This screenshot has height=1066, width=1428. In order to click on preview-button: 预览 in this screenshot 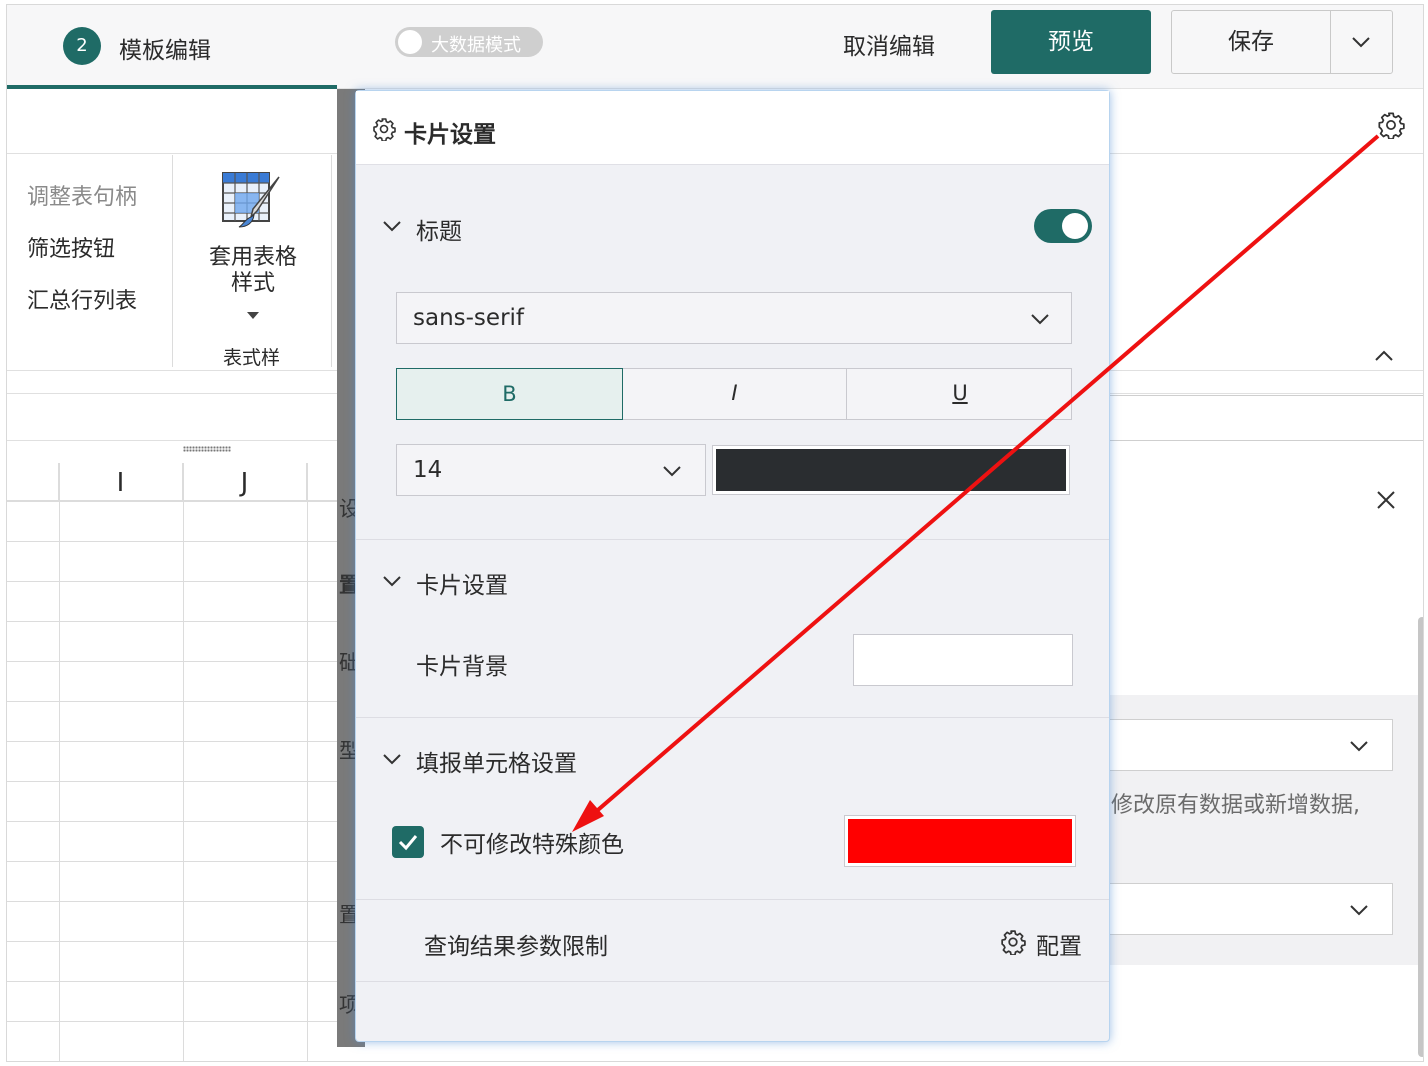, I will do `click(1071, 42)`.